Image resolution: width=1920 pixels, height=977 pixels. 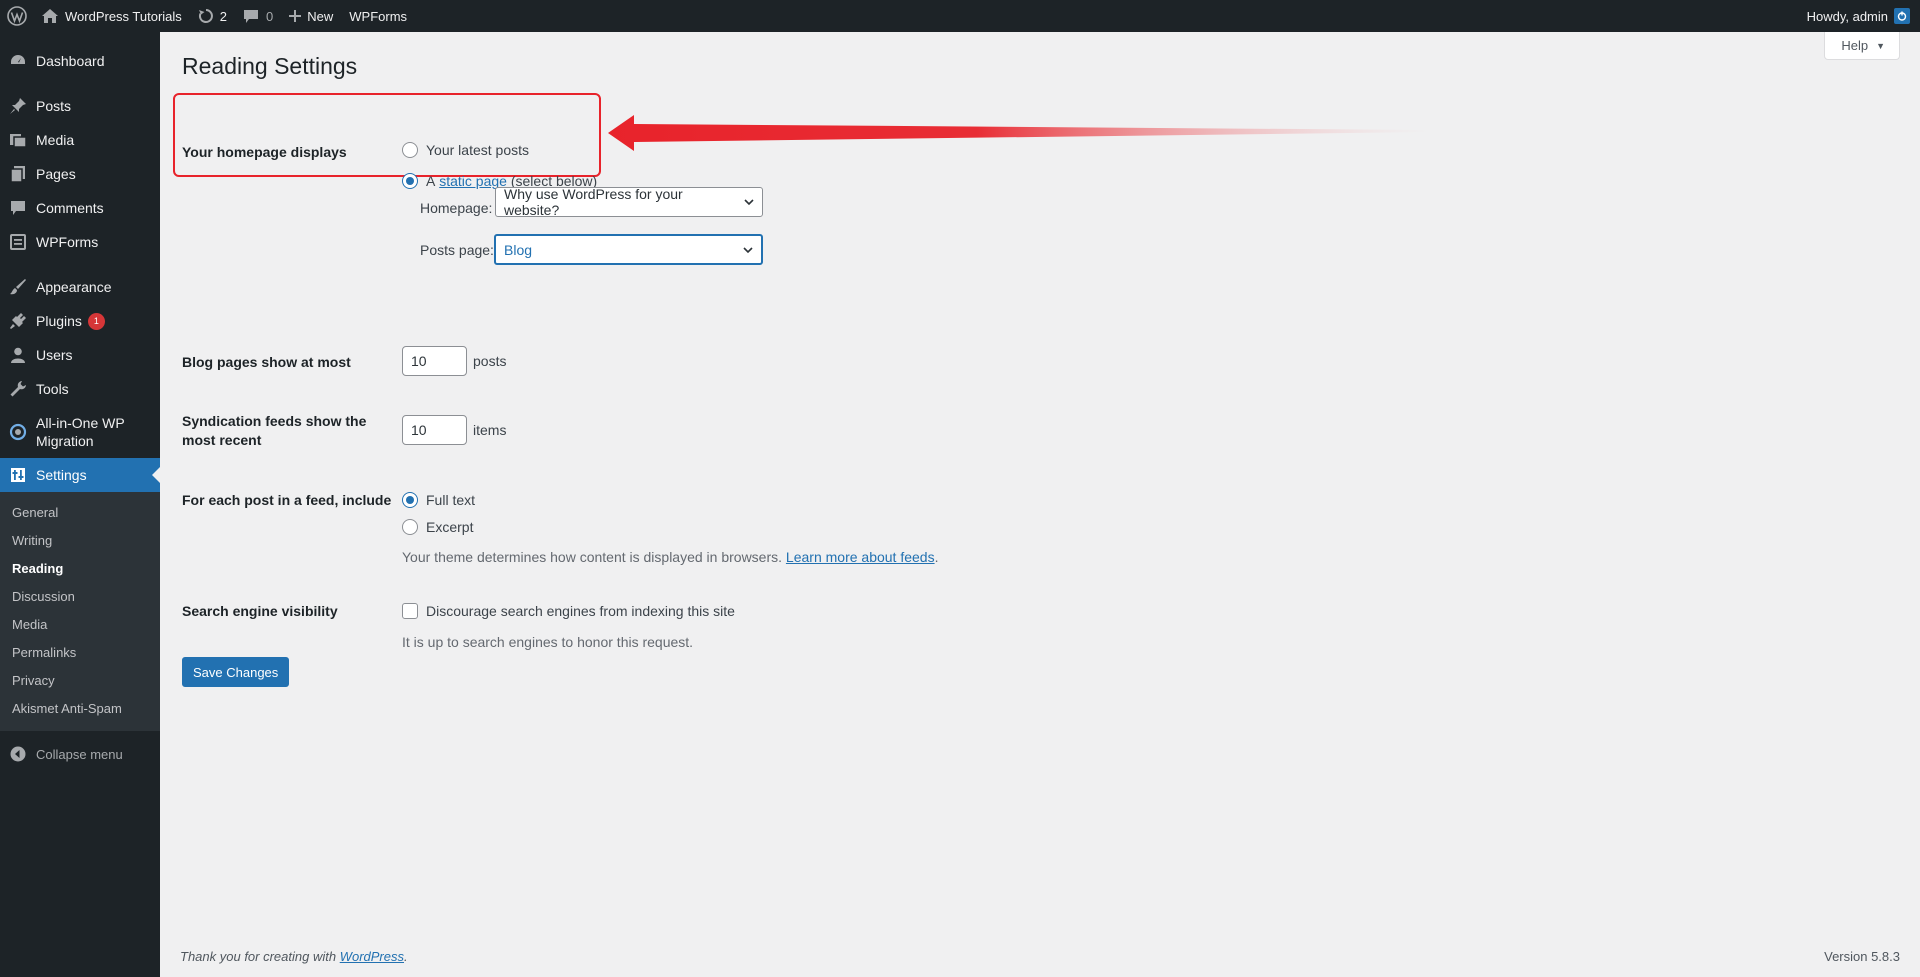 I want to click on blog-pages-unit: posts, so click(x=490, y=361).